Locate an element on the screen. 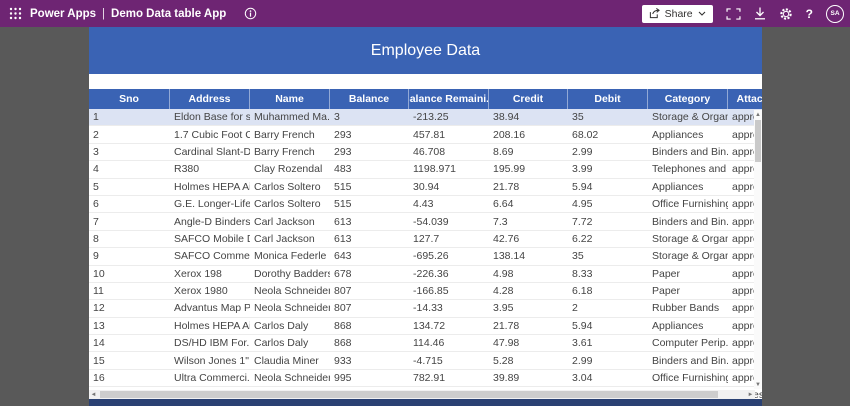 The image size is (850, 406). cell-name: Monica Federle is located at coordinates (290, 256).